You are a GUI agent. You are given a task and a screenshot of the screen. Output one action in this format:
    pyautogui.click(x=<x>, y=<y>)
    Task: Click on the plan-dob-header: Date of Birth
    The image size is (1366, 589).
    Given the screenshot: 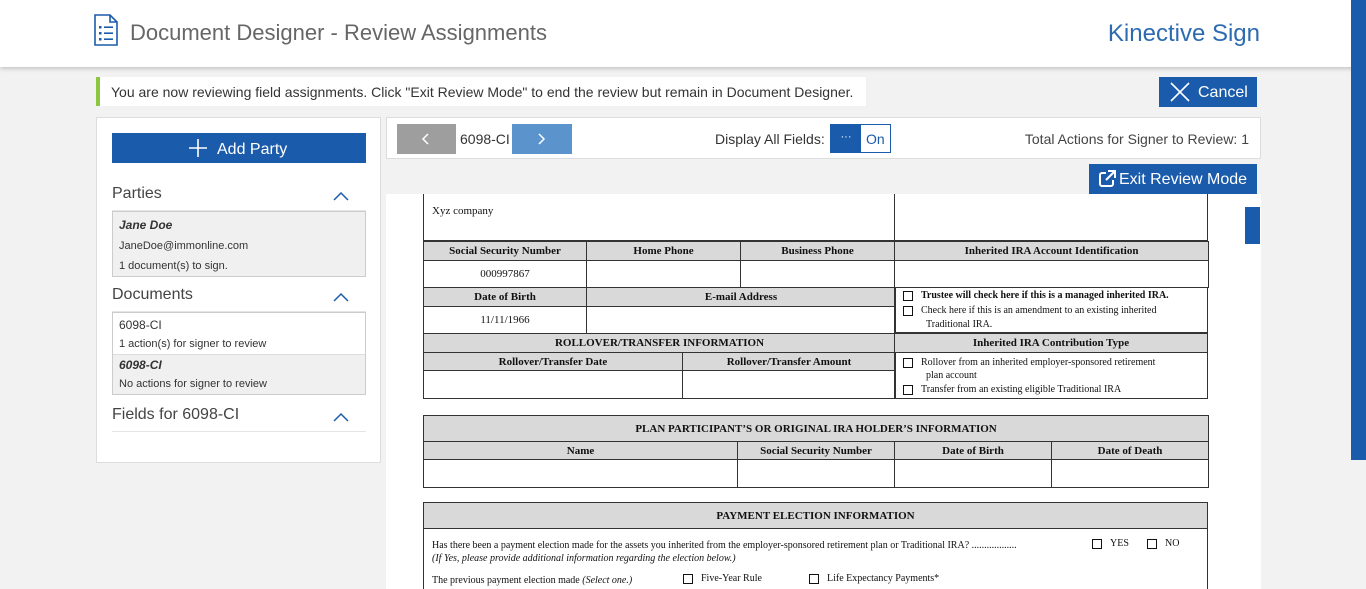 What is the action you would take?
    pyautogui.click(x=973, y=450)
    